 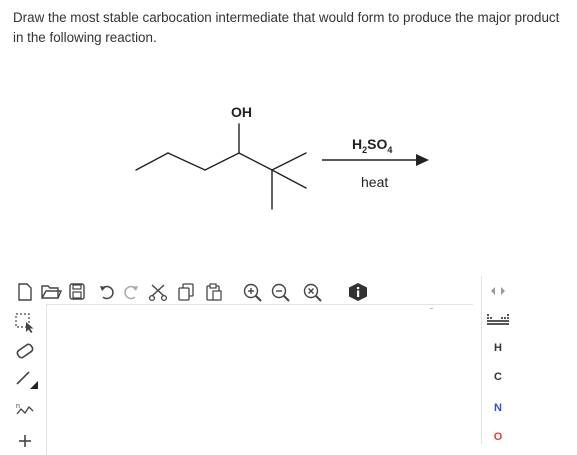 I want to click on reagent-label: H2SO4, so click(x=372, y=145).